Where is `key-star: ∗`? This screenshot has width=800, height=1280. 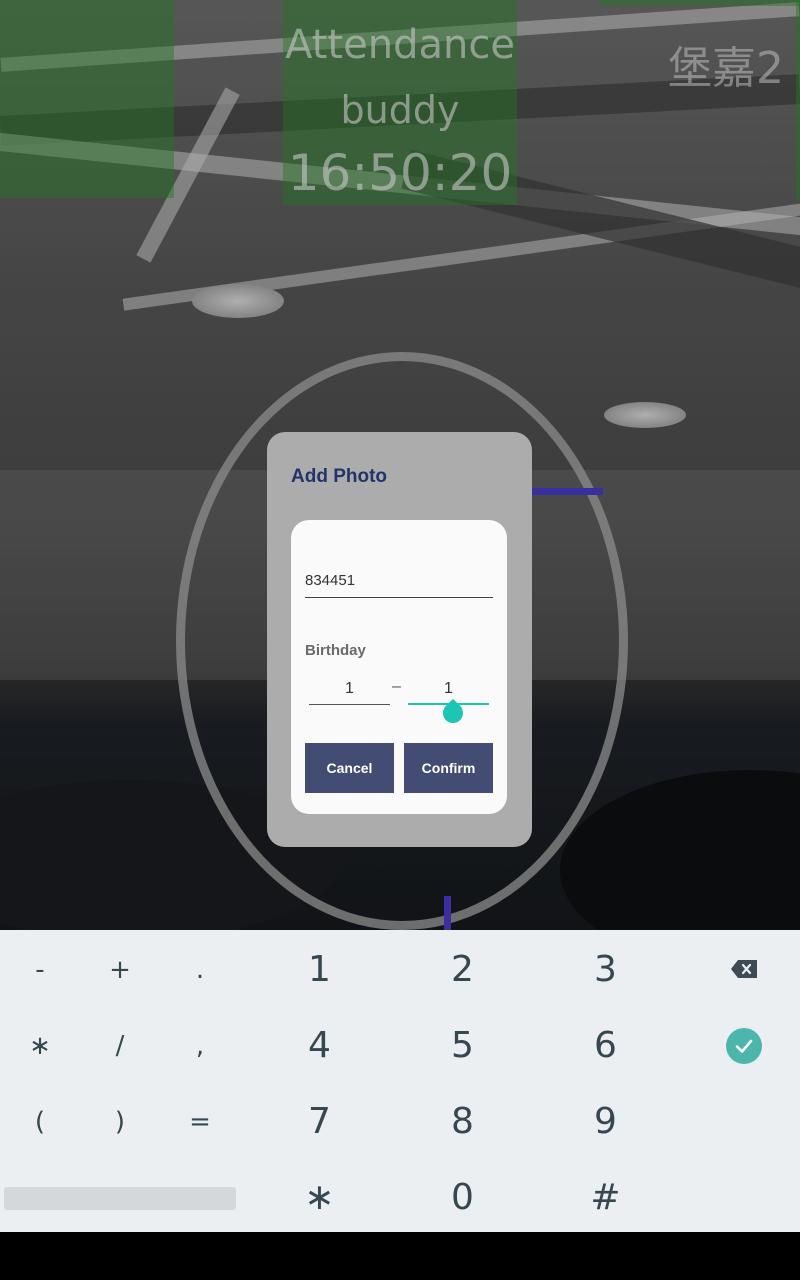
key-star: ∗ is located at coordinates (319, 1198).